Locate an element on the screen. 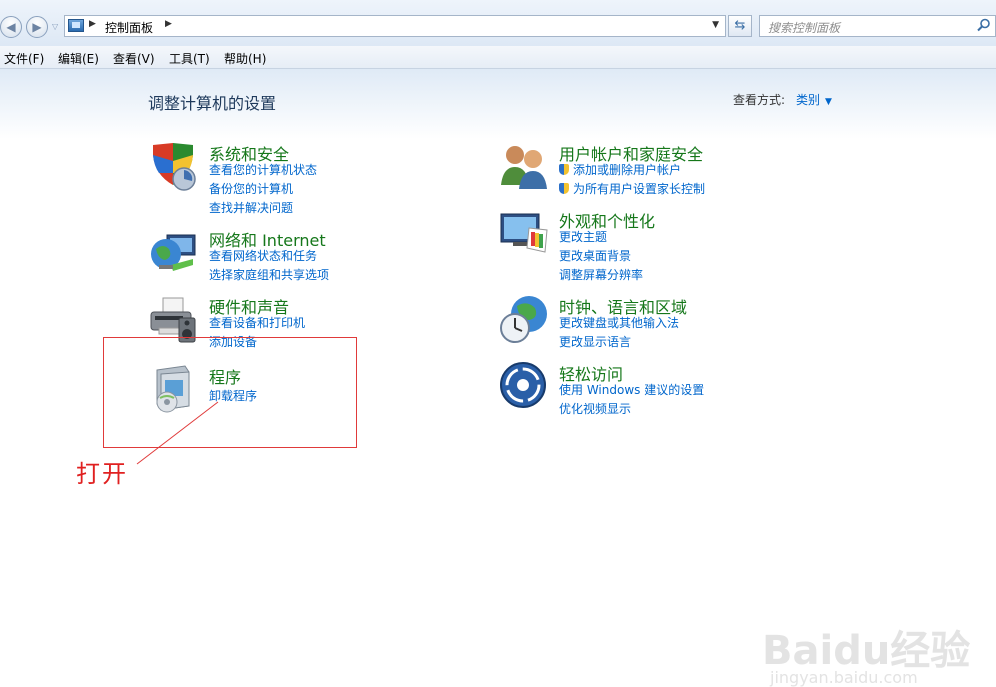 The image size is (996, 687). forward-arrow-icon: ▶ is located at coordinates (37, 27).